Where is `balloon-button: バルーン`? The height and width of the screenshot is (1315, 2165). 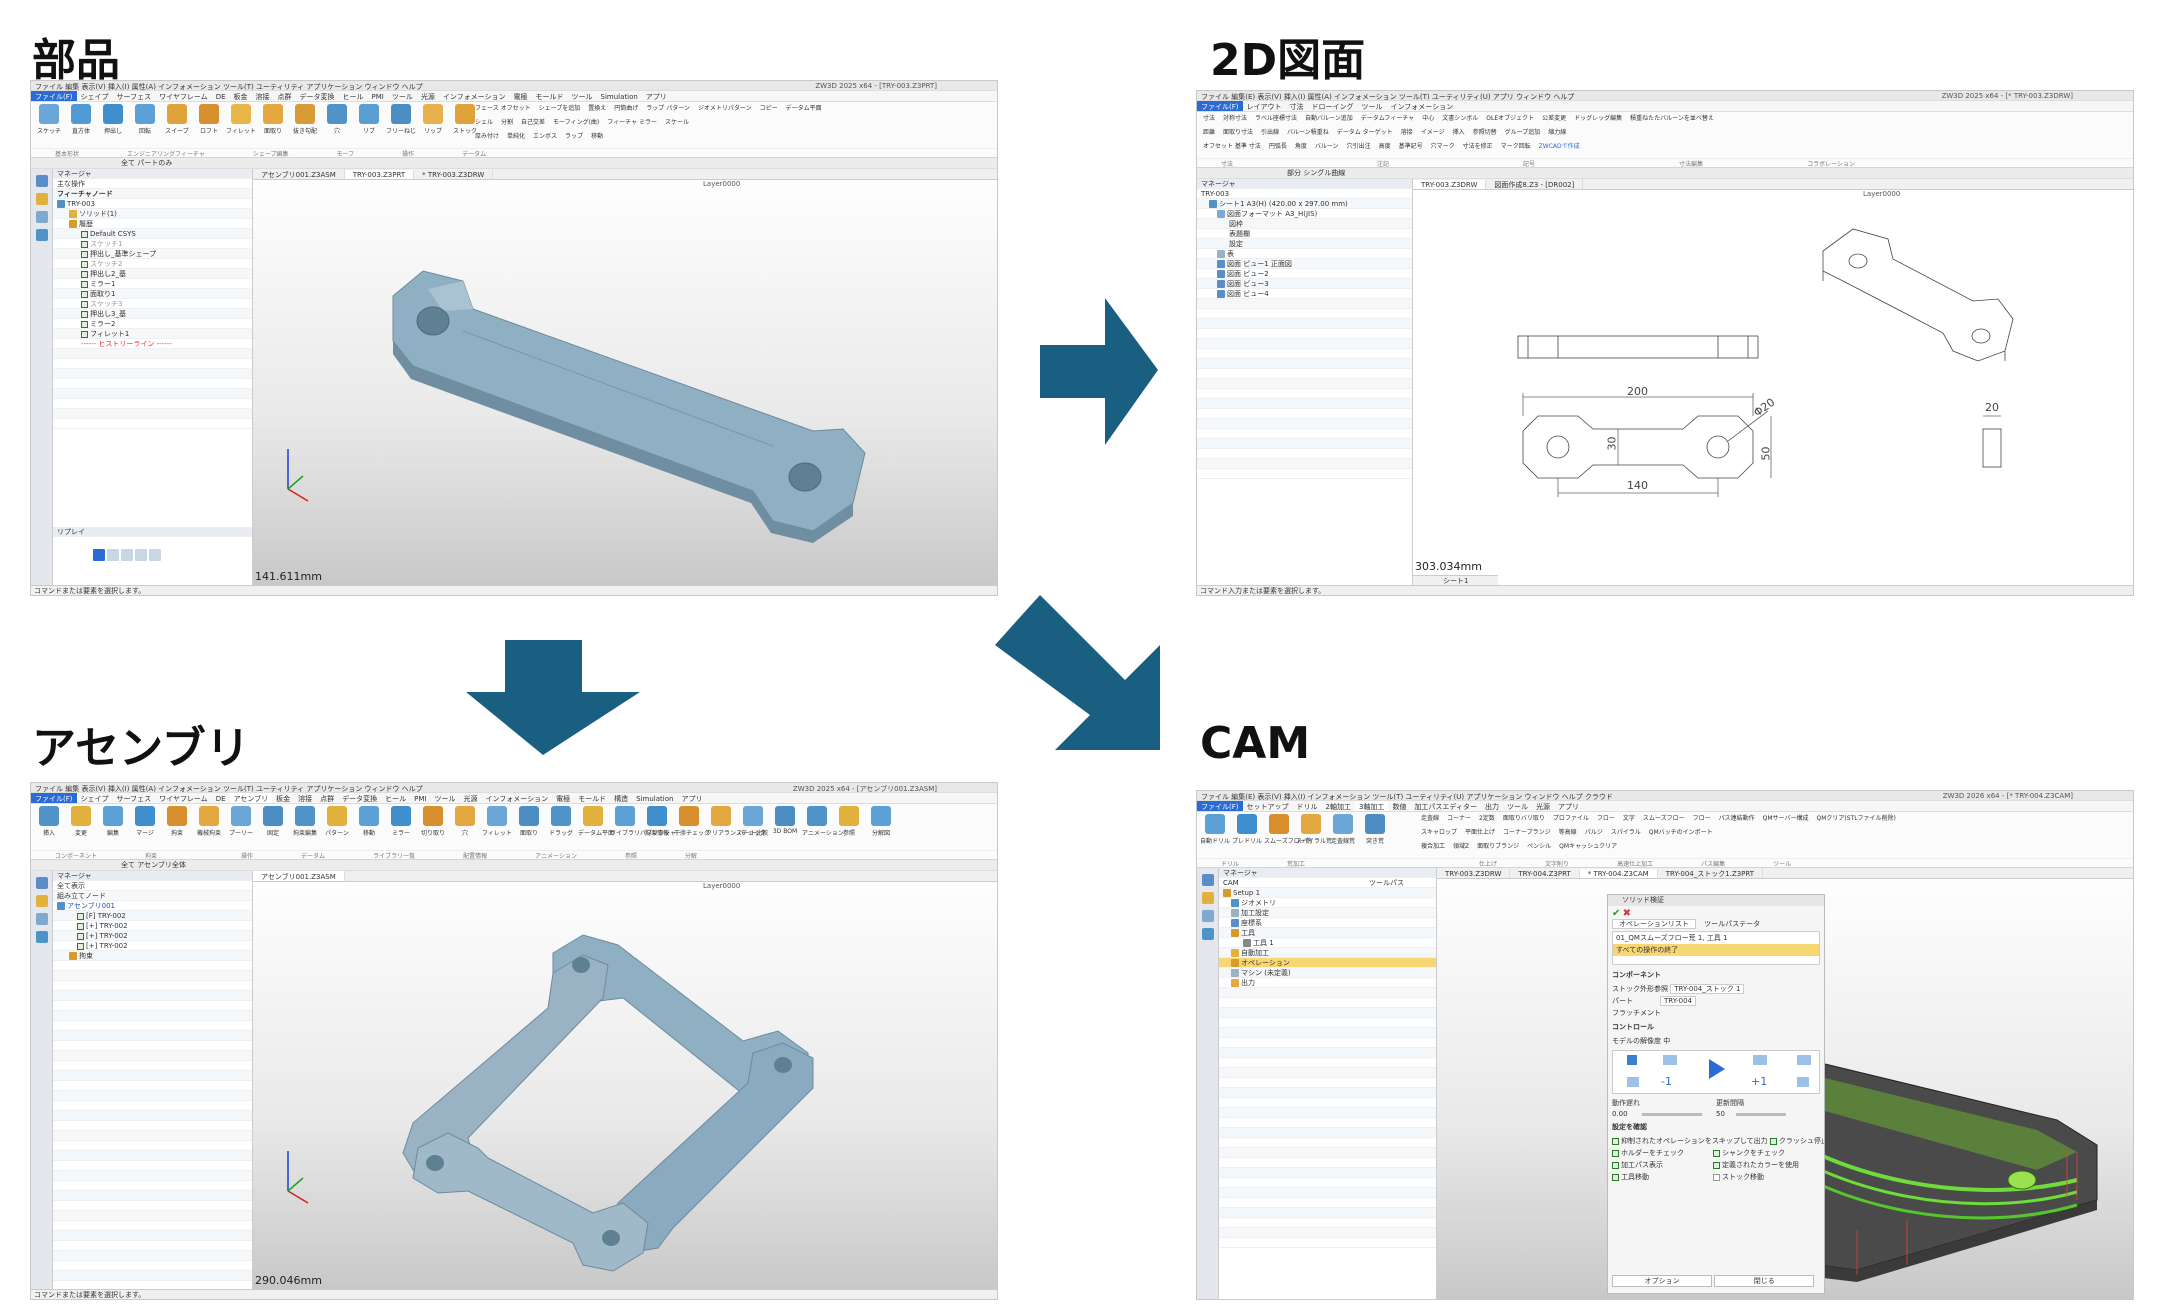 balloon-button: バルーン is located at coordinates (1327, 147).